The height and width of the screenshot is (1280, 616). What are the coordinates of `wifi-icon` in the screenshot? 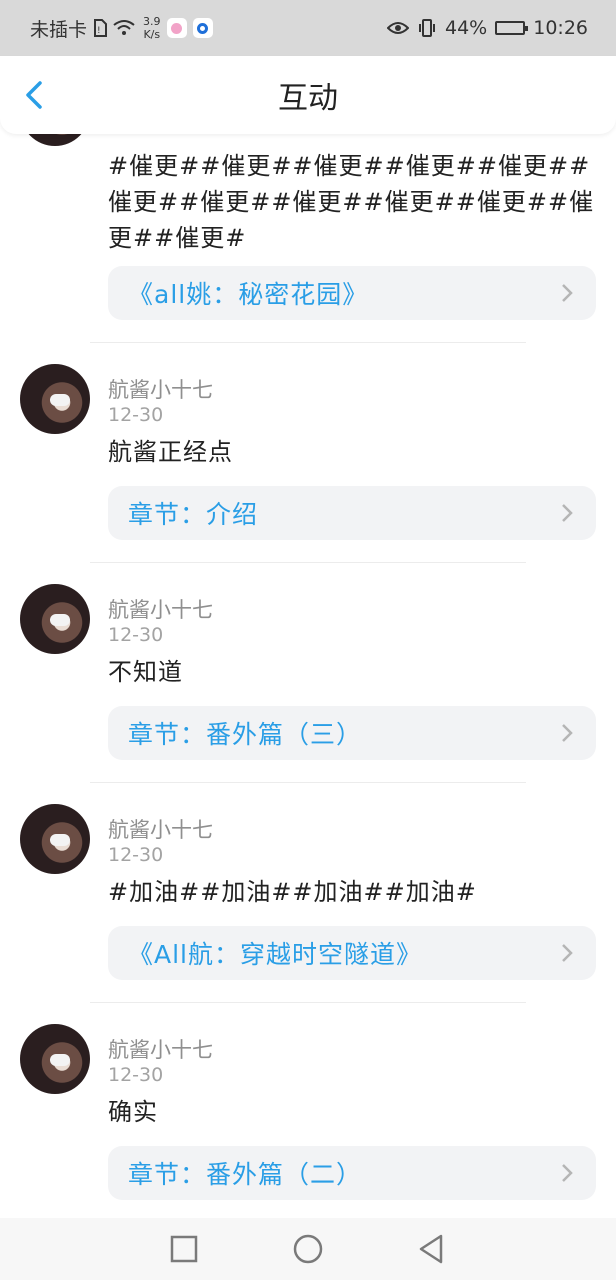 It's located at (124, 27).